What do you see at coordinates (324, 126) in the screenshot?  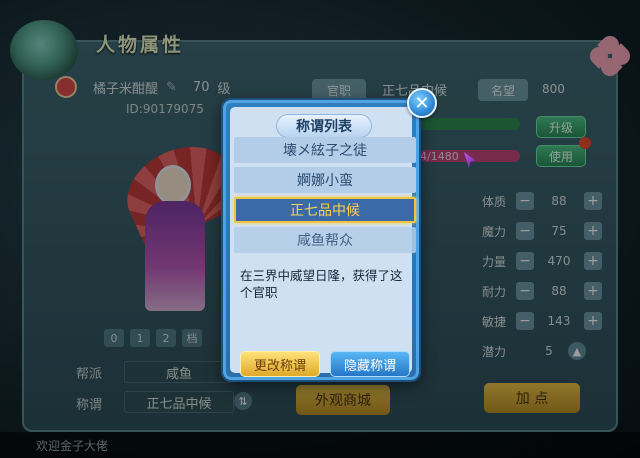 I see `modal-title: 称谓列表` at bounding box center [324, 126].